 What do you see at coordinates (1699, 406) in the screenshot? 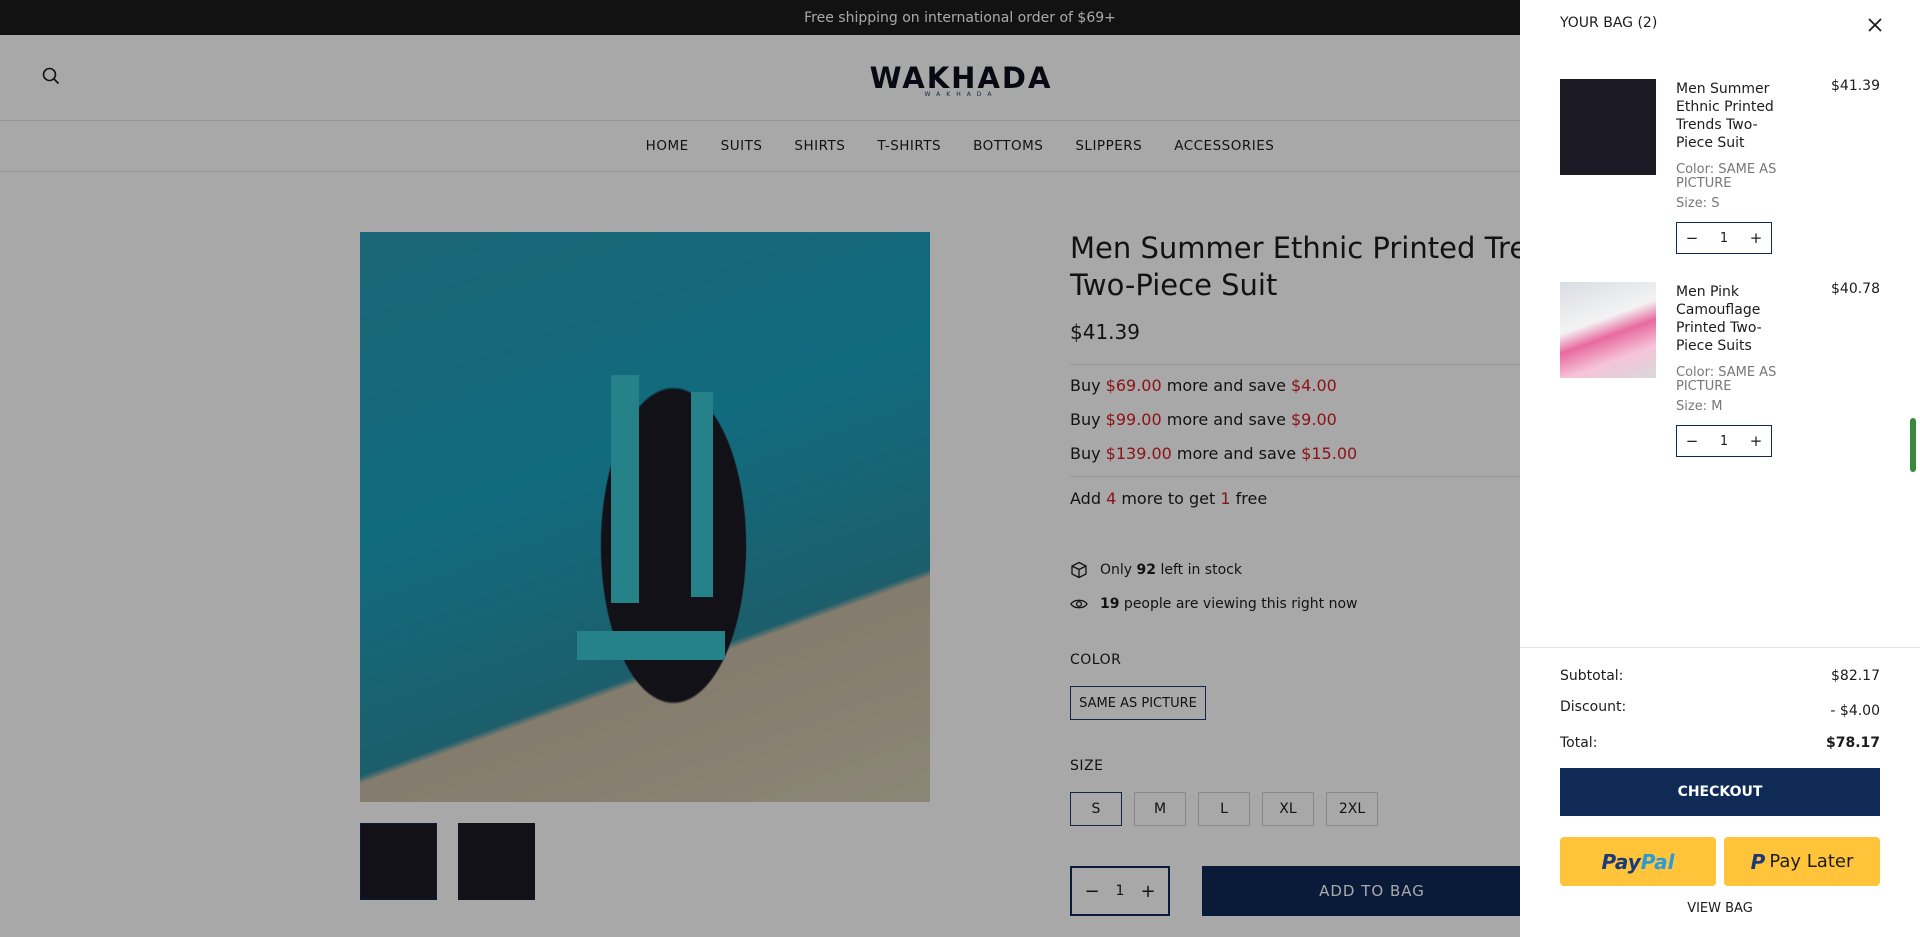
I see `cart-item-size: Size: M` at bounding box center [1699, 406].